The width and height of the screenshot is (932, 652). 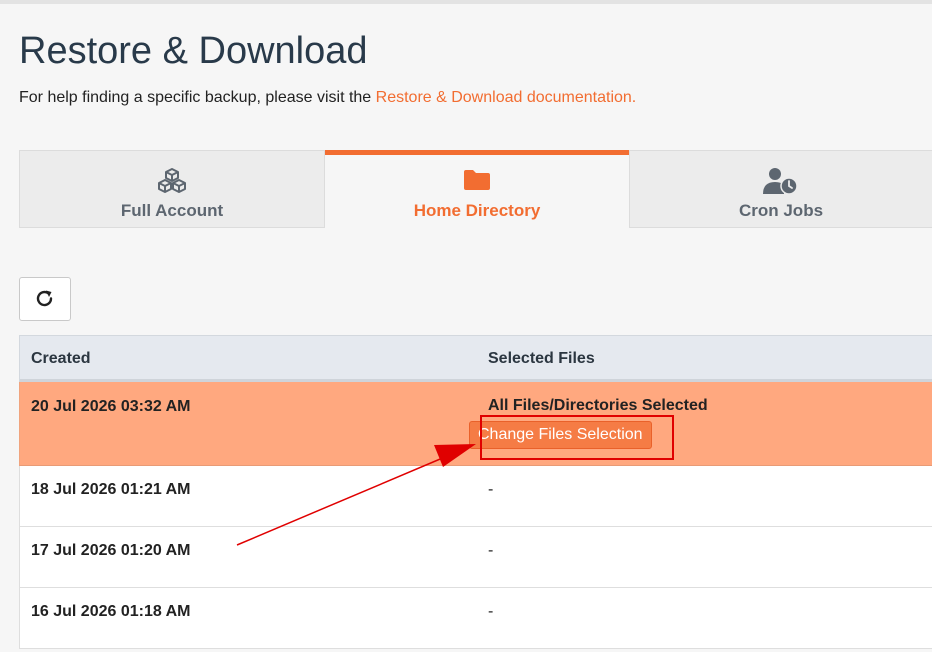 I want to click on page-title: Restore & Download, so click(x=193, y=51).